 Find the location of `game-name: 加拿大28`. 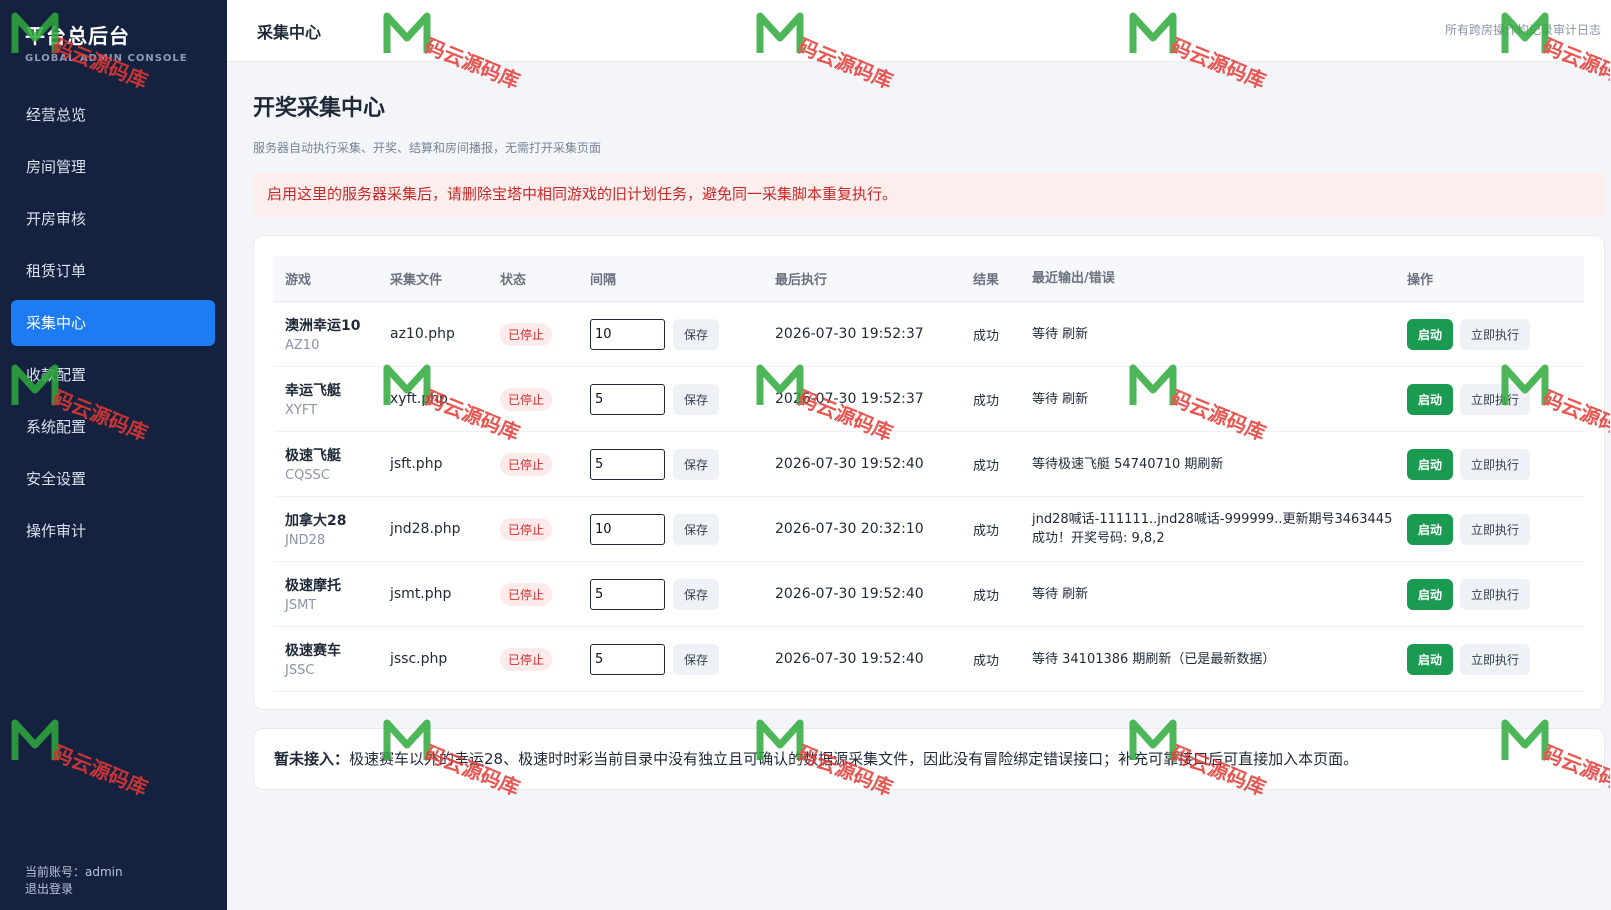

game-name: 加拿大28 is located at coordinates (316, 521).